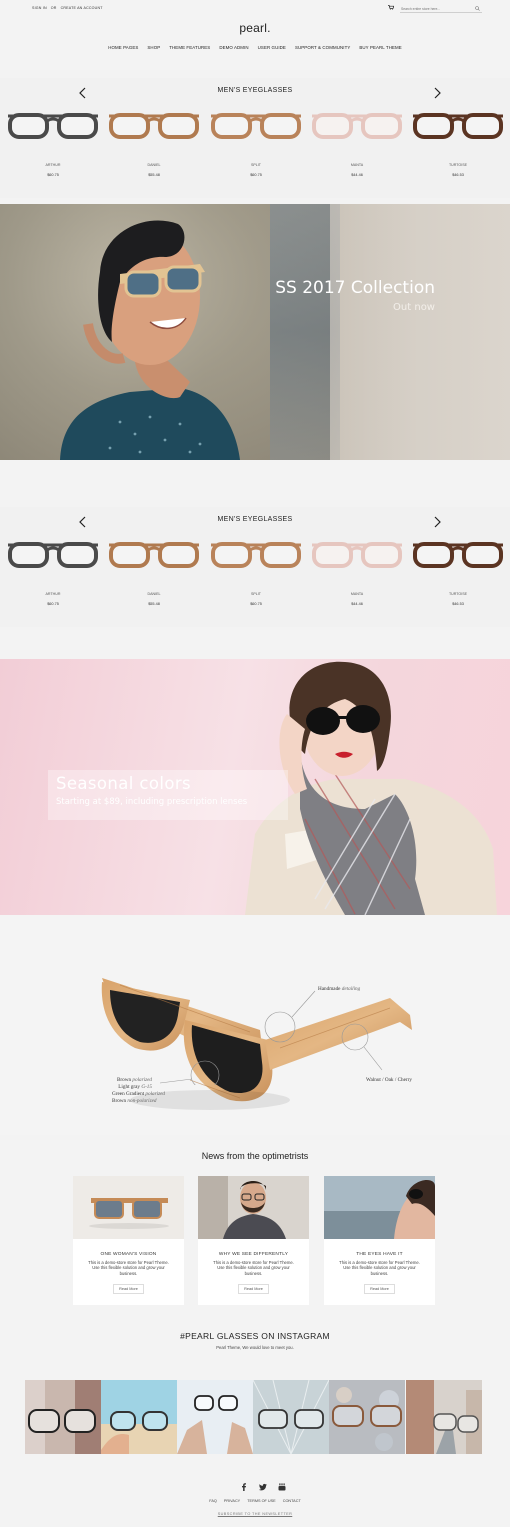  I want to click on nav-support-community: SUPPORT & COMMUNITY, so click(322, 47).